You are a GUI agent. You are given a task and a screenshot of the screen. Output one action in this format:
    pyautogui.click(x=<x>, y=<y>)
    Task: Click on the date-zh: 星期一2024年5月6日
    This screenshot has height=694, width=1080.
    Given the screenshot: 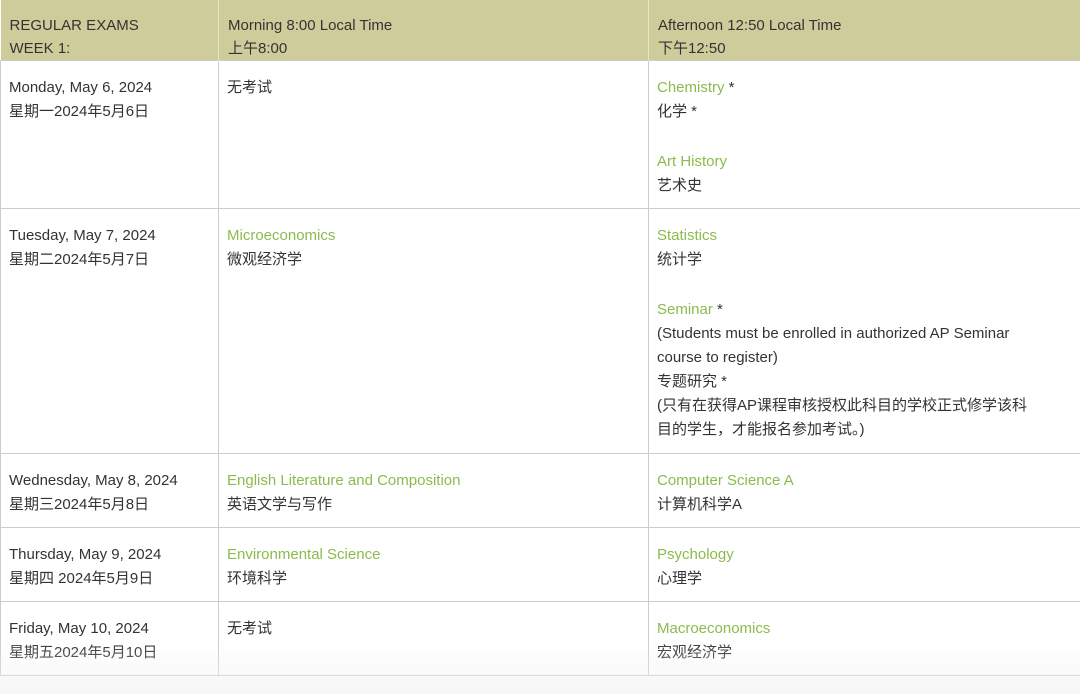 What is the action you would take?
    pyautogui.click(x=79, y=111)
    